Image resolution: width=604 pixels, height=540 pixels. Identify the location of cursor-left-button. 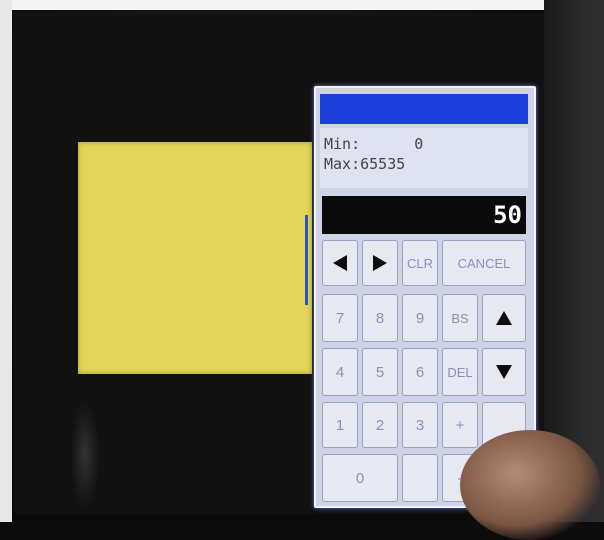
(340, 263).